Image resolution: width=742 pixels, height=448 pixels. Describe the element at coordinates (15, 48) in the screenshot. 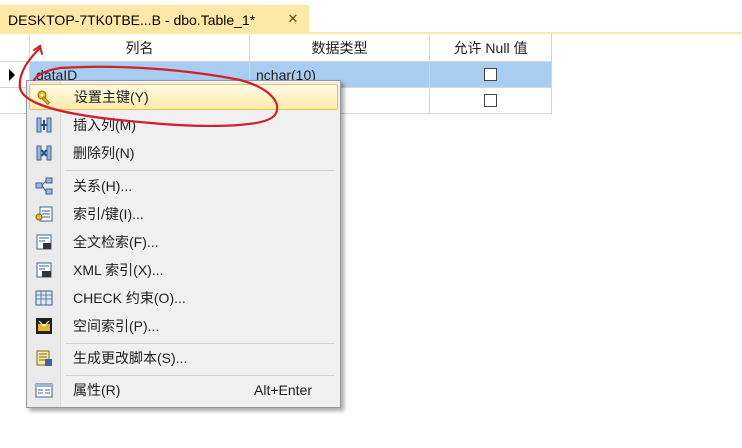

I see `row-header-corner` at that location.